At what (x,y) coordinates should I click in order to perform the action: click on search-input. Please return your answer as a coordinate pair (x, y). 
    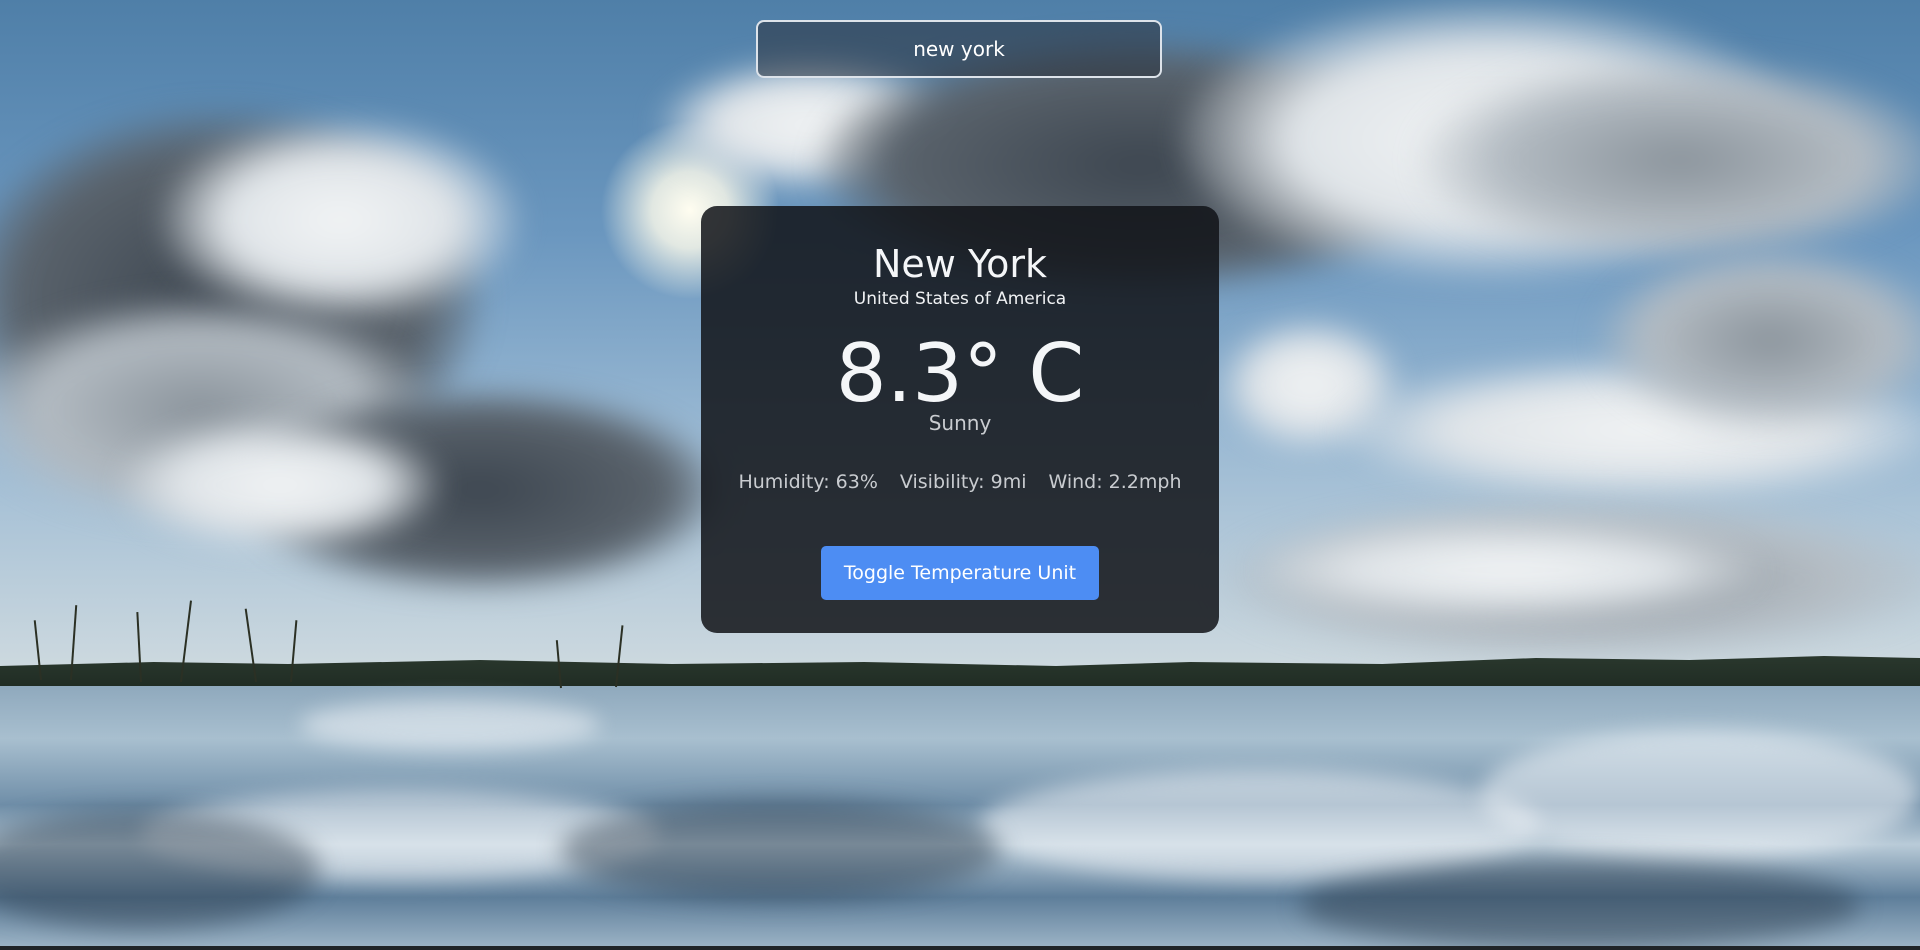
    Looking at the image, I should click on (959, 49).